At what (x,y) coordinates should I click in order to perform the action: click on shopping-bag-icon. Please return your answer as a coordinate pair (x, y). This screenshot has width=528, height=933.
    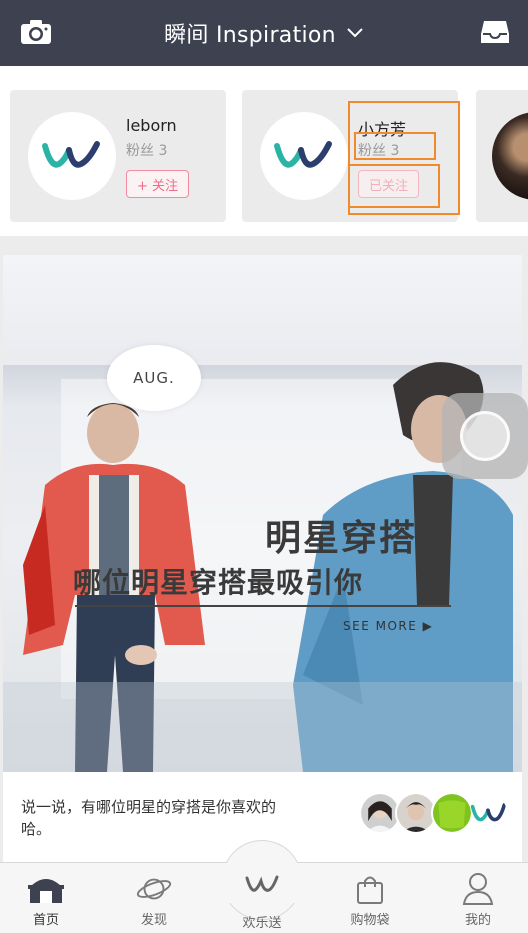
    Looking at the image, I should click on (370, 890).